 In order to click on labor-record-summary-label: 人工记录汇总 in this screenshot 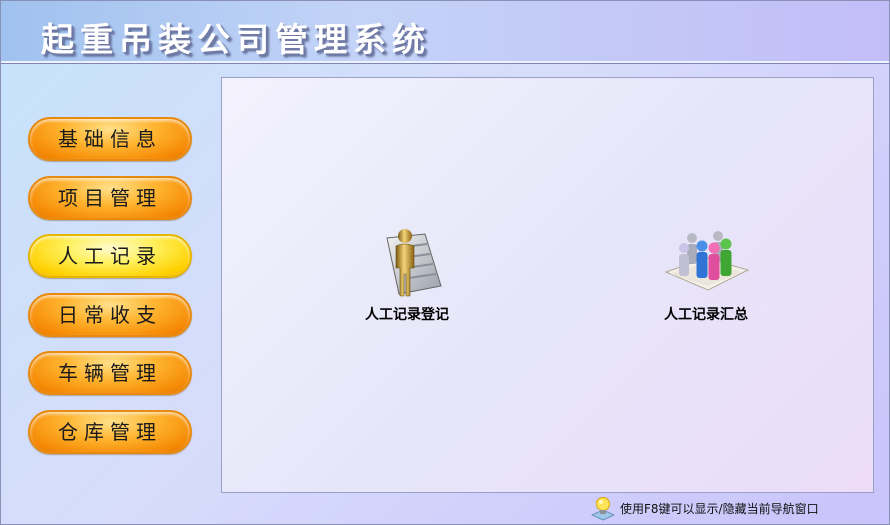, I will do `click(706, 315)`.